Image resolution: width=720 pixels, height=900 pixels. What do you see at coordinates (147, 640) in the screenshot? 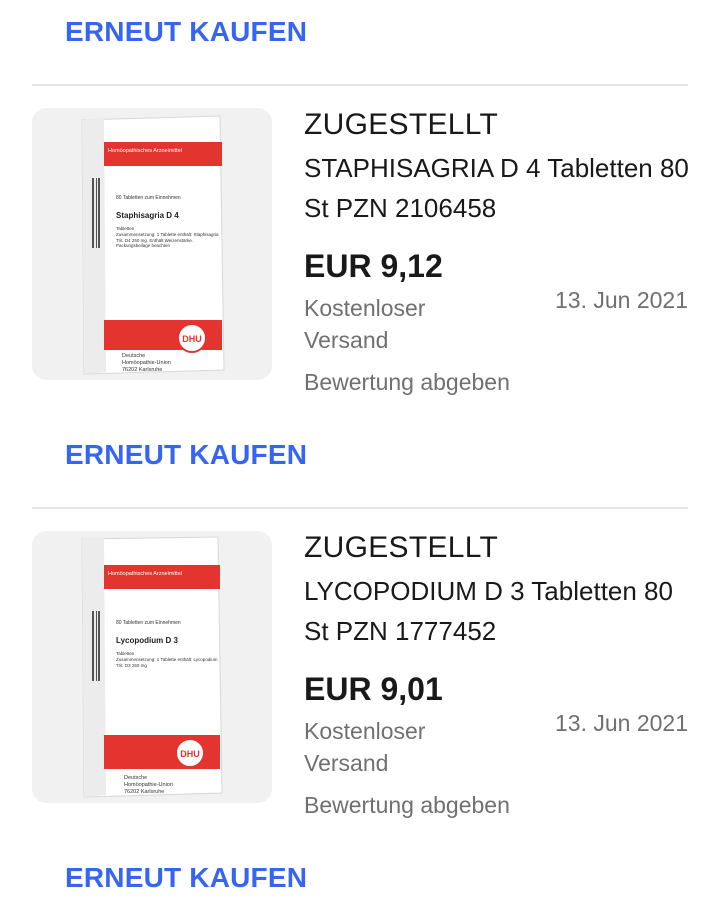
I see `box-product-name: Lycopodium D 3` at bounding box center [147, 640].